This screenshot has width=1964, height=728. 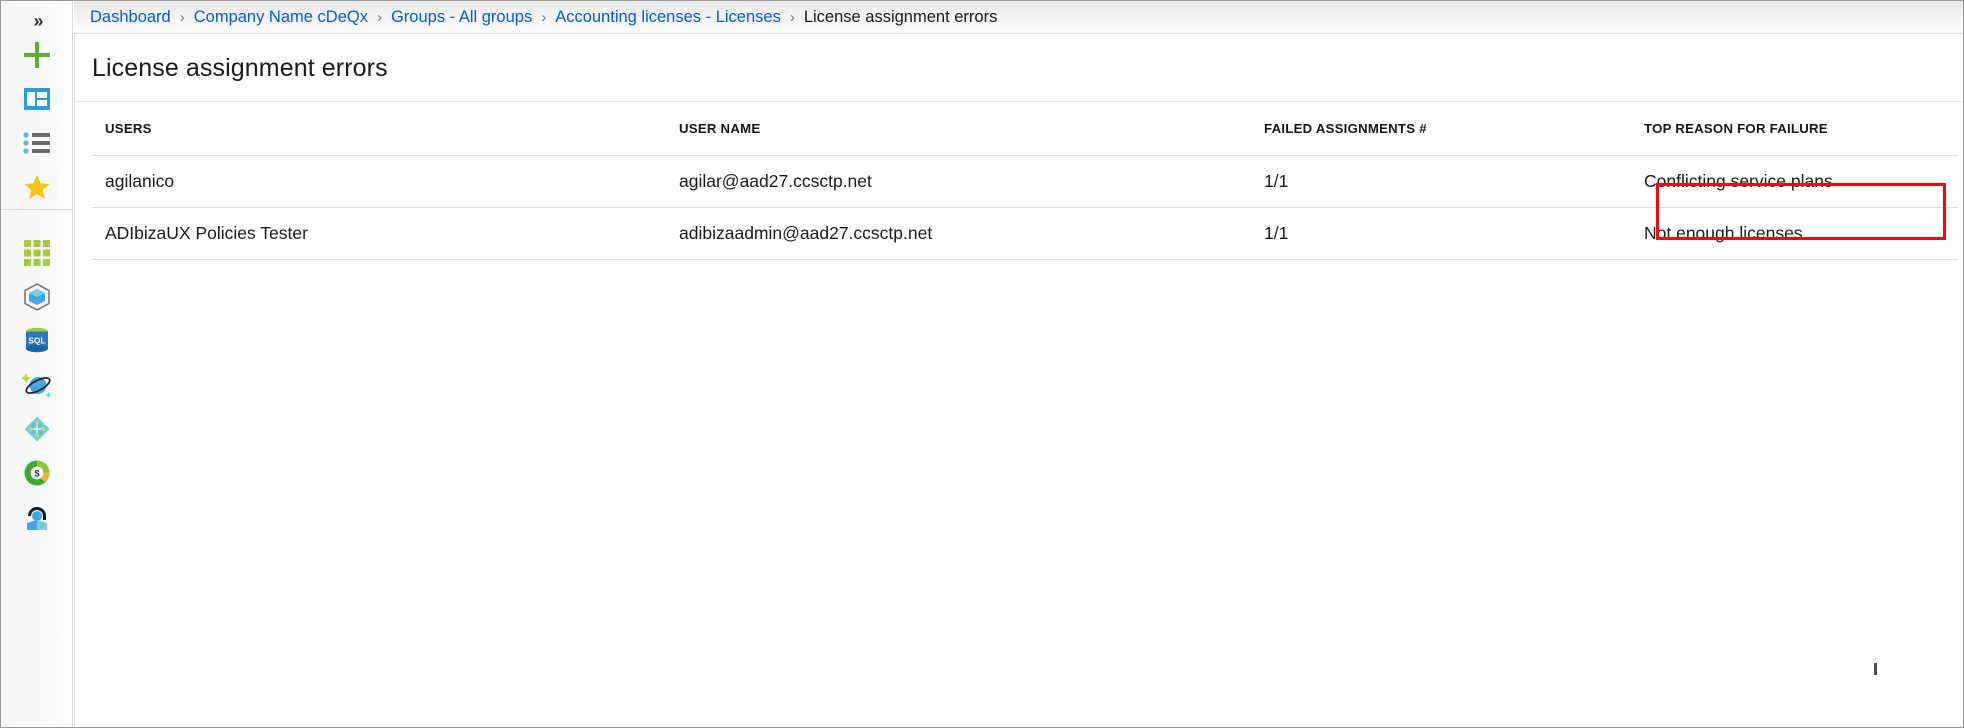 I want to click on cosmos-db-icon, so click(x=37, y=385).